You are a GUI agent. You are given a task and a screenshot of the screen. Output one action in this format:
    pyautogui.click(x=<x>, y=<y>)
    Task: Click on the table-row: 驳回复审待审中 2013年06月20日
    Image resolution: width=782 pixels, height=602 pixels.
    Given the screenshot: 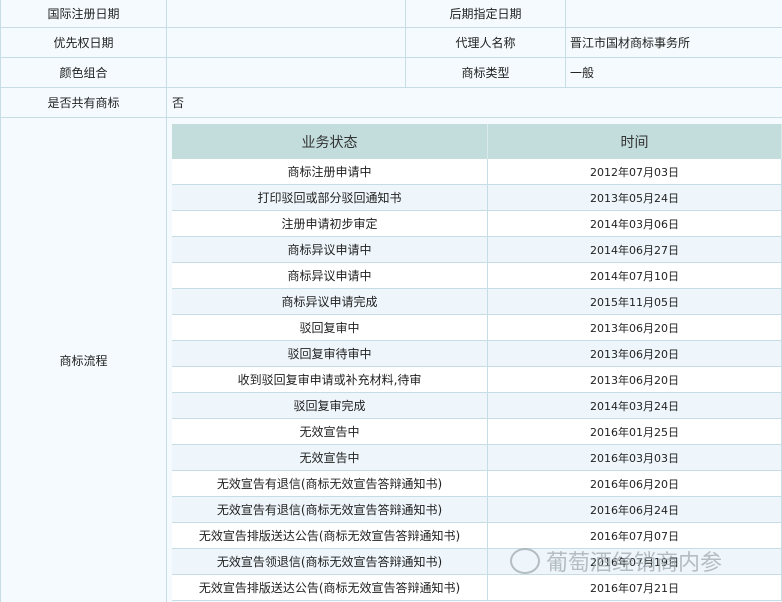 What is the action you would take?
    pyautogui.click(x=477, y=354)
    